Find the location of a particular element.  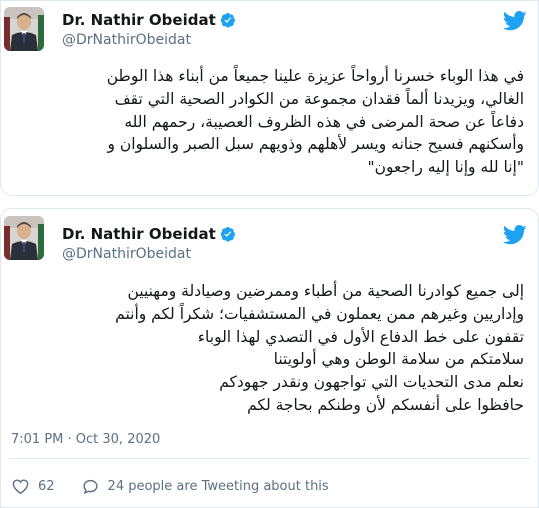

like-count: 62 is located at coordinates (46, 486).